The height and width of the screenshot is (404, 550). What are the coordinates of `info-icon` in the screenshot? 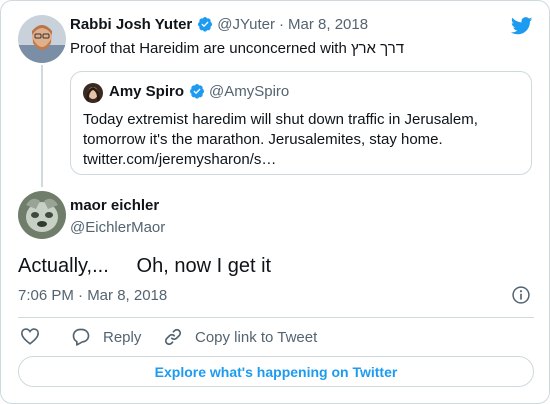 It's located at (521, 295).